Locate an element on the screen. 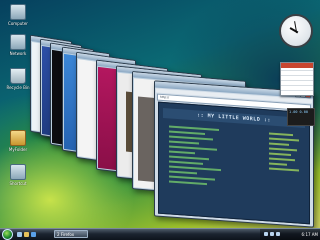 The height and width of the screenshot is (240, 320). taskbar-button-firefox: 2 Firefox is located at coordinates (71, 234).